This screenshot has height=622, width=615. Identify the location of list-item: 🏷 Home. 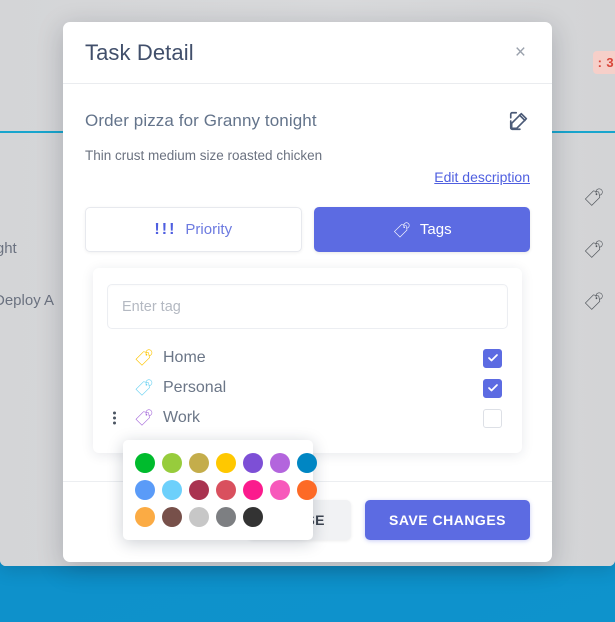
(307, 358).